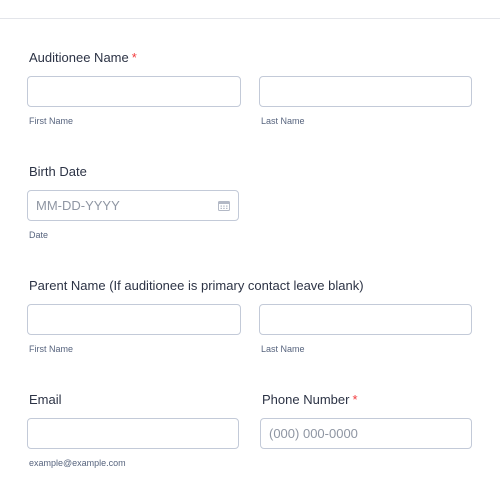 This screenshot has height=484, width=500. Describe the element at coordinates (58, 171) in the screenshot. I see `birth-date-label: Birth Date` at that location.